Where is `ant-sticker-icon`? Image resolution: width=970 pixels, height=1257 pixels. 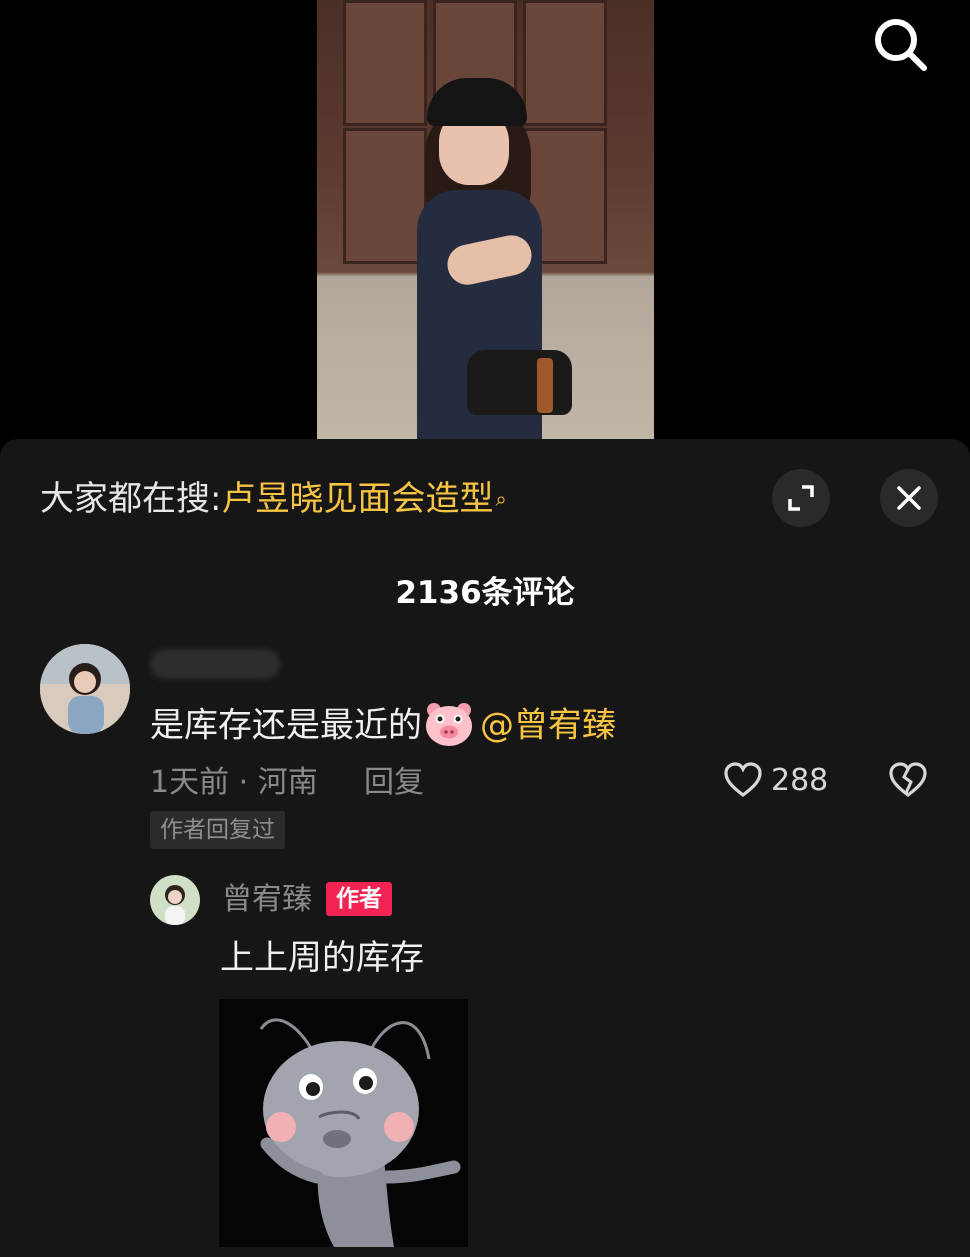
ant-sticker-icon is located at coordinates (360, 1132).